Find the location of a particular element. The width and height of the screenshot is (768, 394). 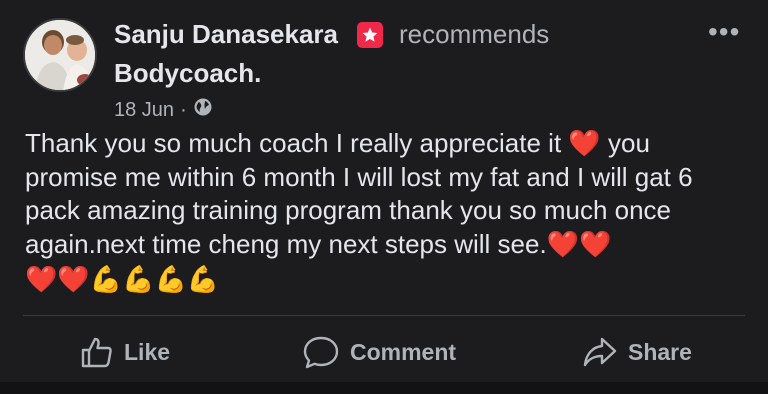

more-options-icon: ••• is located at coordinates (724, 32).